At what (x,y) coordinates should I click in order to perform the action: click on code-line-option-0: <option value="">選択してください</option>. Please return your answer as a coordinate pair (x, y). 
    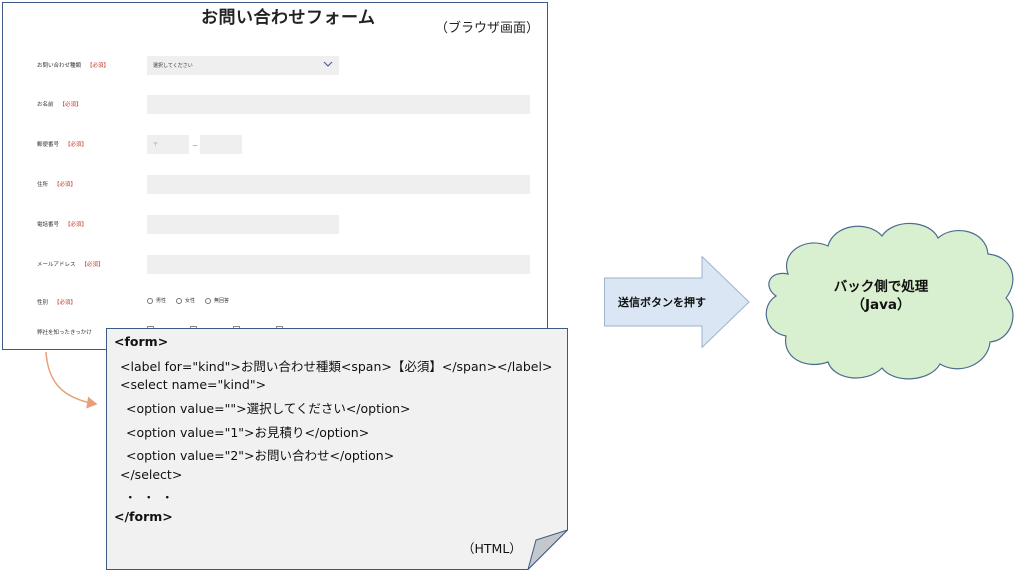
    Looking at the image, I should click on (268, 408).